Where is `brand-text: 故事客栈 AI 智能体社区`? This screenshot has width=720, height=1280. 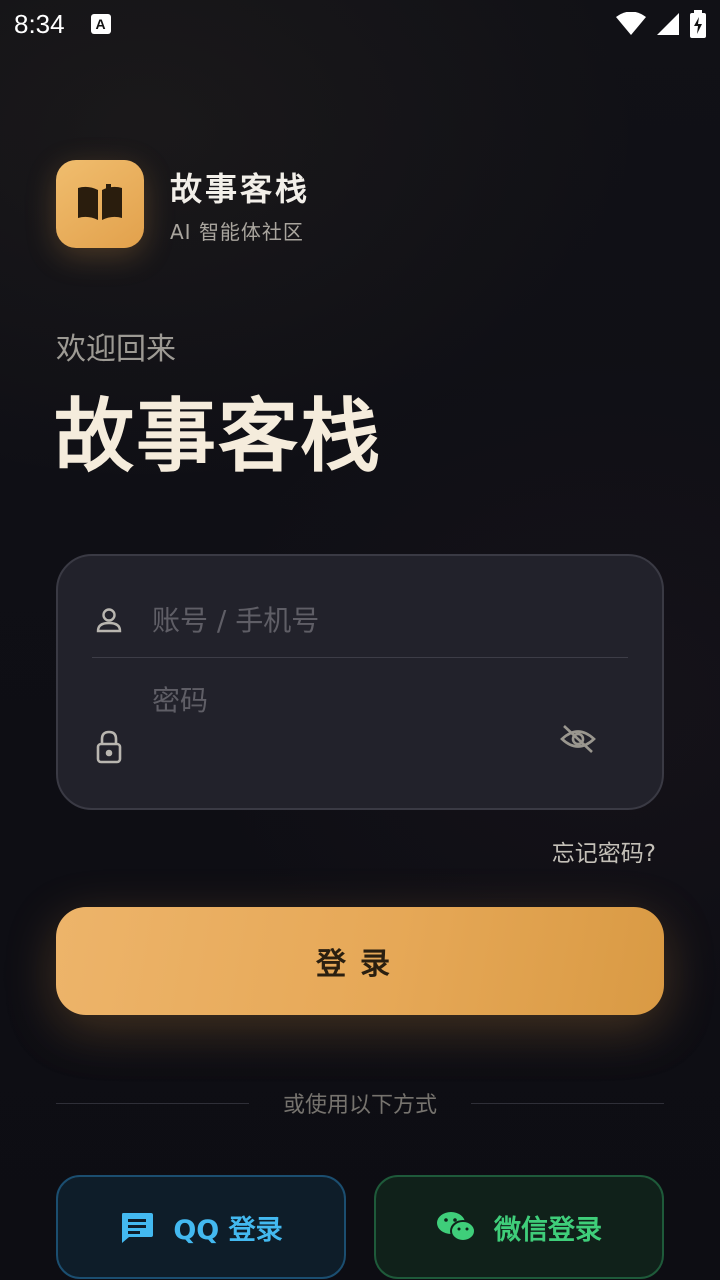 brand-text: 故事客栈 AI 智能体社区 is located at coordinates (240, 204).